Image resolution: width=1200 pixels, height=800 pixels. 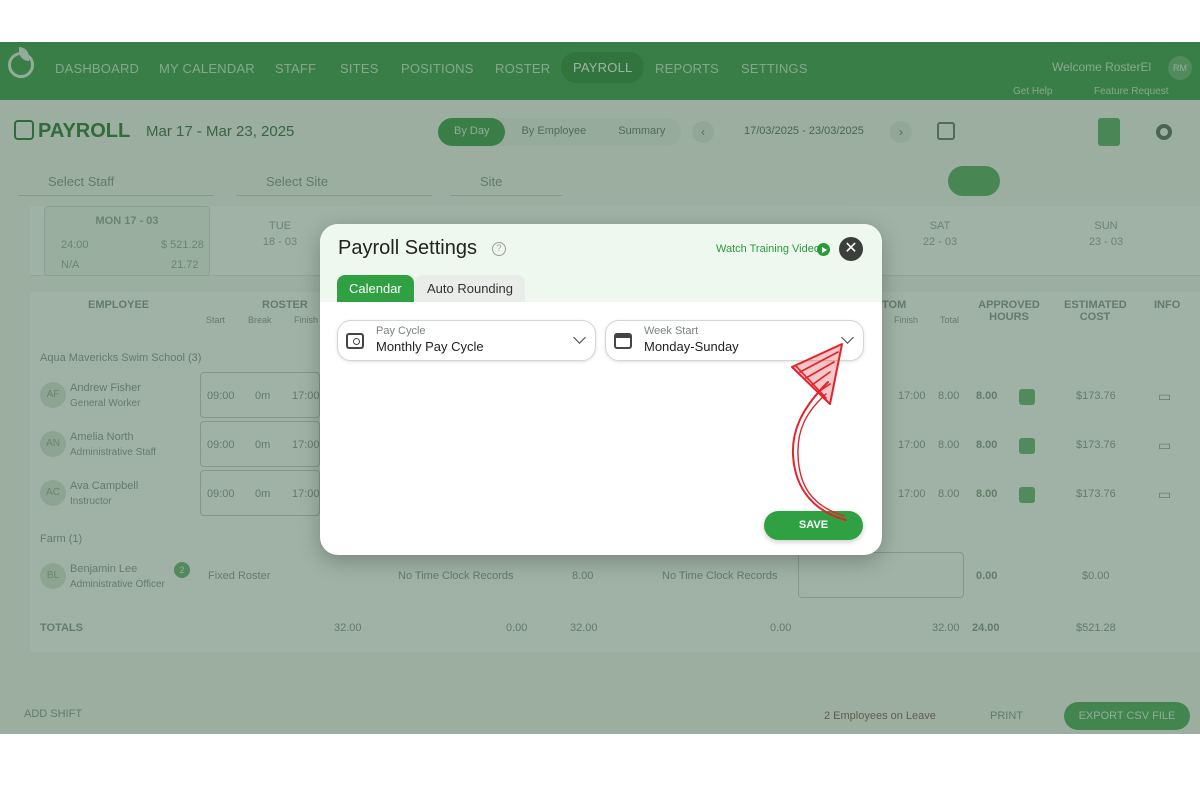 I want to click on pay-cycle-select: Pay Cycle Monthly Pay Cycle, so click(x=466, y=340).